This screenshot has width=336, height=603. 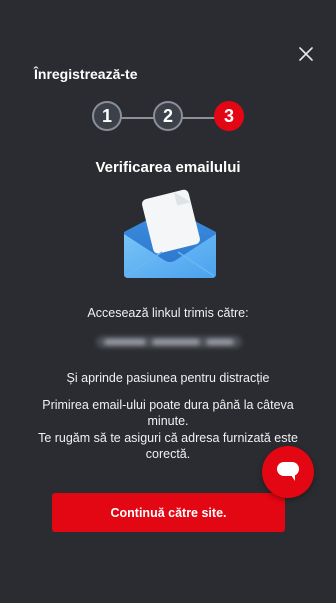 What do you see at coordinates (229, 116) in the screenshot?
I see `step-3: 3` at bounding box center [229, 116].